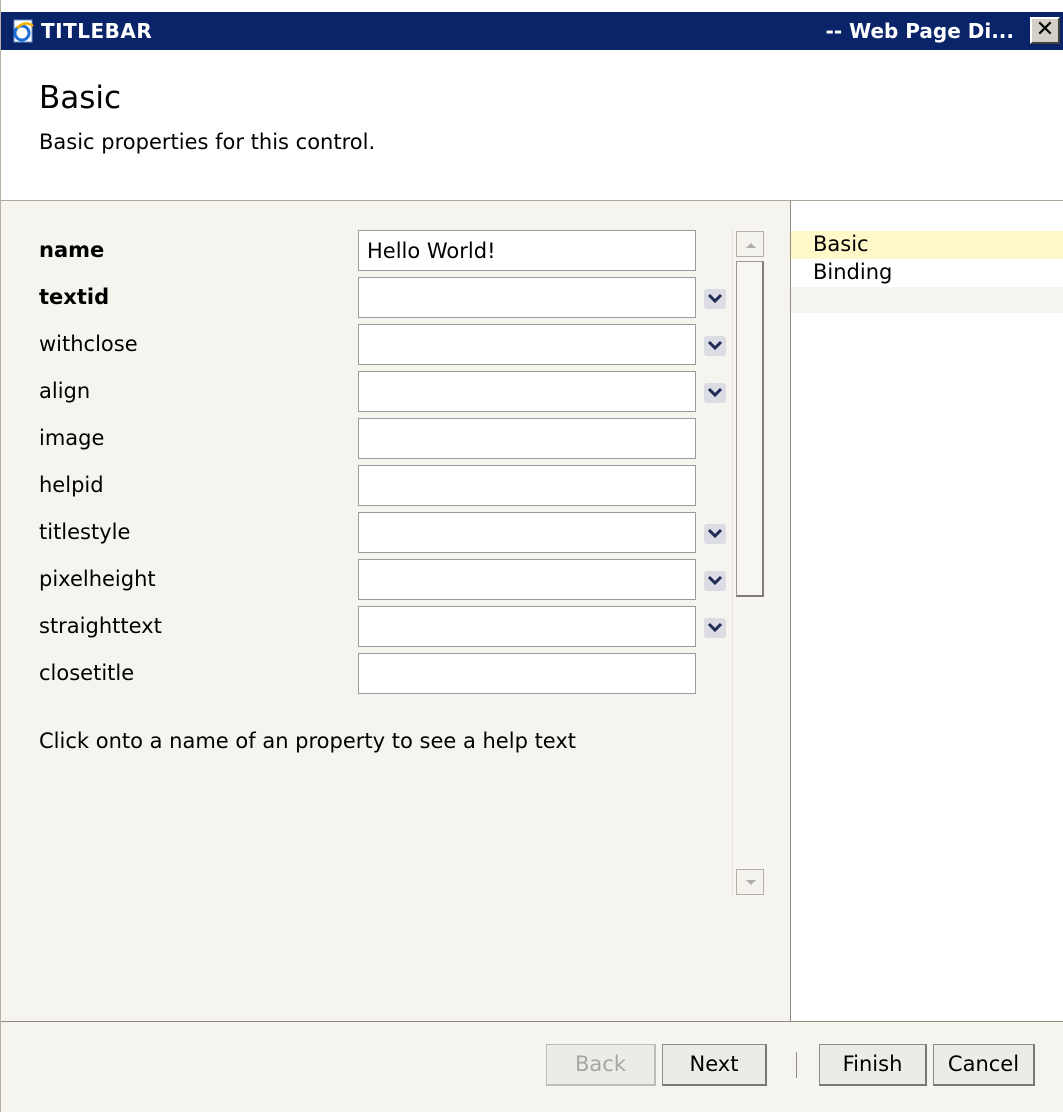  Describe the element at coordinates (527, 344) in the screenshot. I see `property-input-withclose` at that location.